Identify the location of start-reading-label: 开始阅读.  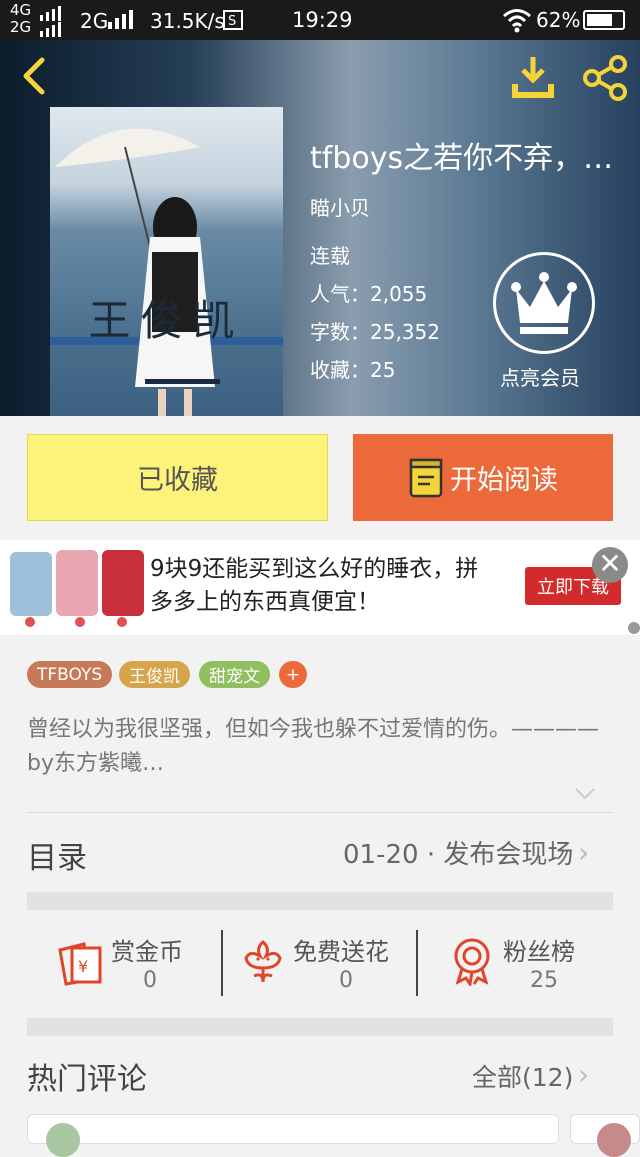
(504, 480).